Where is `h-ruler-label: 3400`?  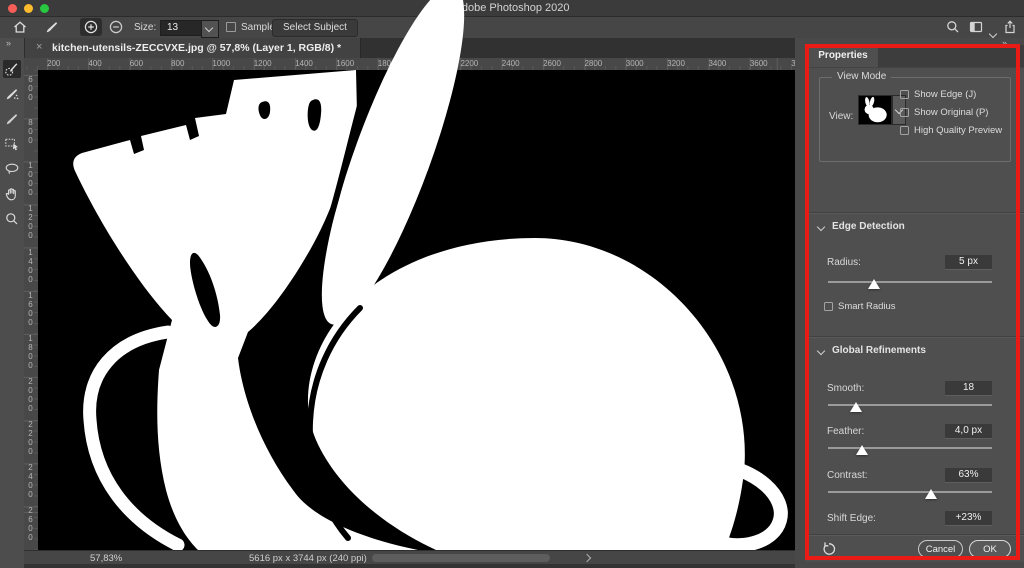
h-ruler-label: 3400 is located at coordinates (717, 63).